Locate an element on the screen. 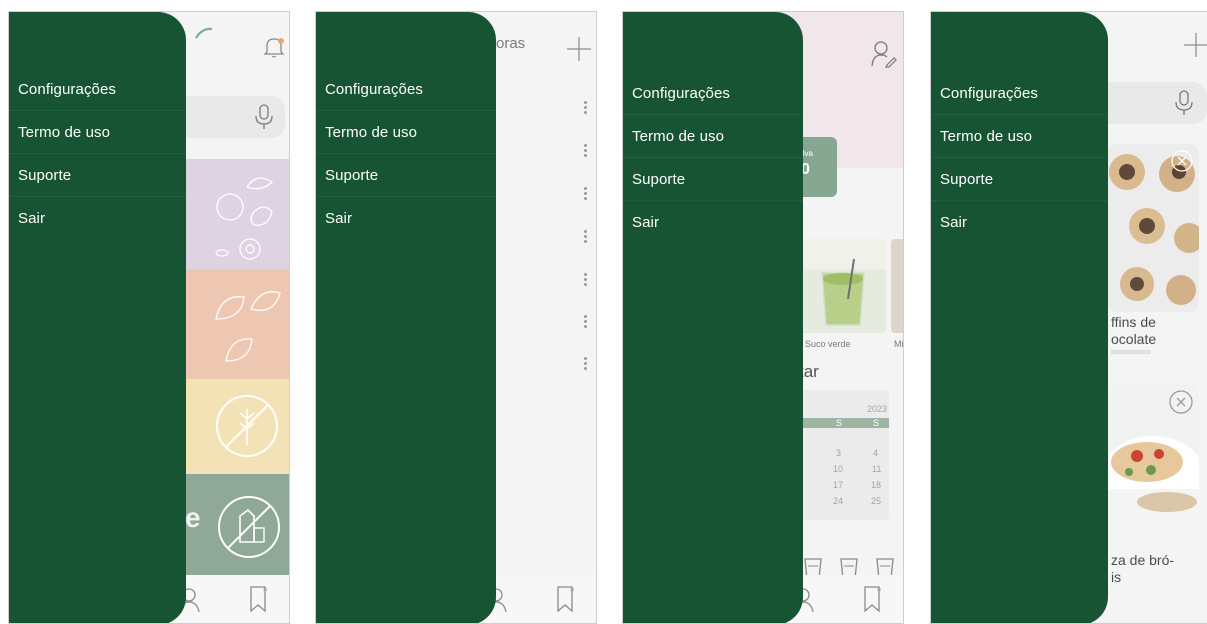 The height and width of the screenshot is (624, 1207). leaves-illustration-icon is located at coordinates (248, 326).